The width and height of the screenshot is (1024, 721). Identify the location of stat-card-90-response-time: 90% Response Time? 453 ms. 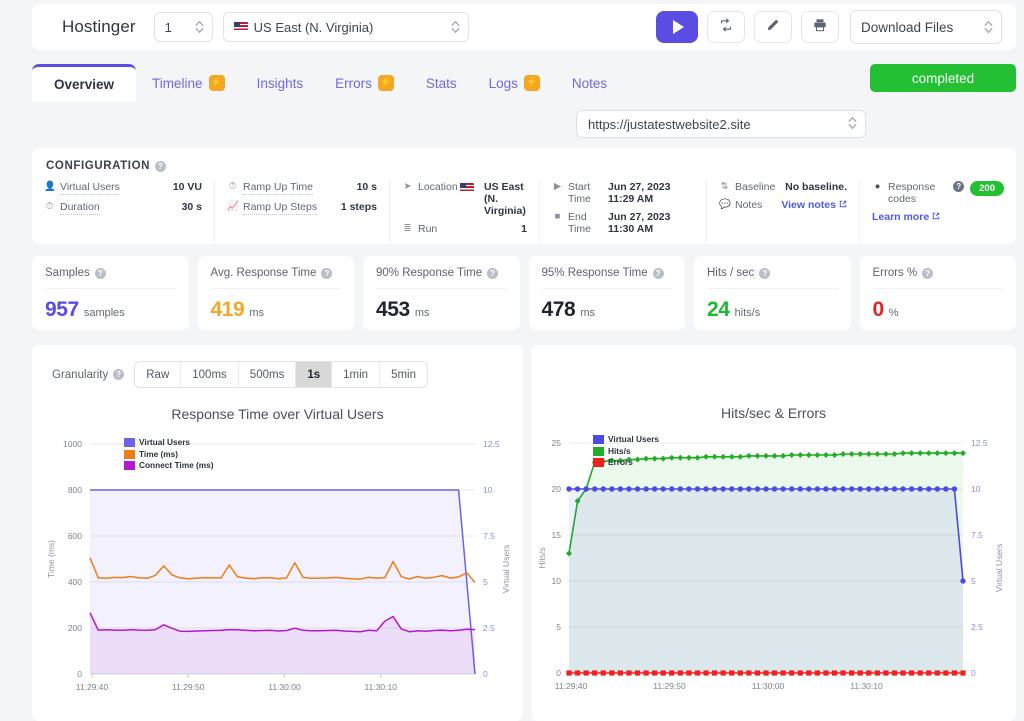
(441, 293).